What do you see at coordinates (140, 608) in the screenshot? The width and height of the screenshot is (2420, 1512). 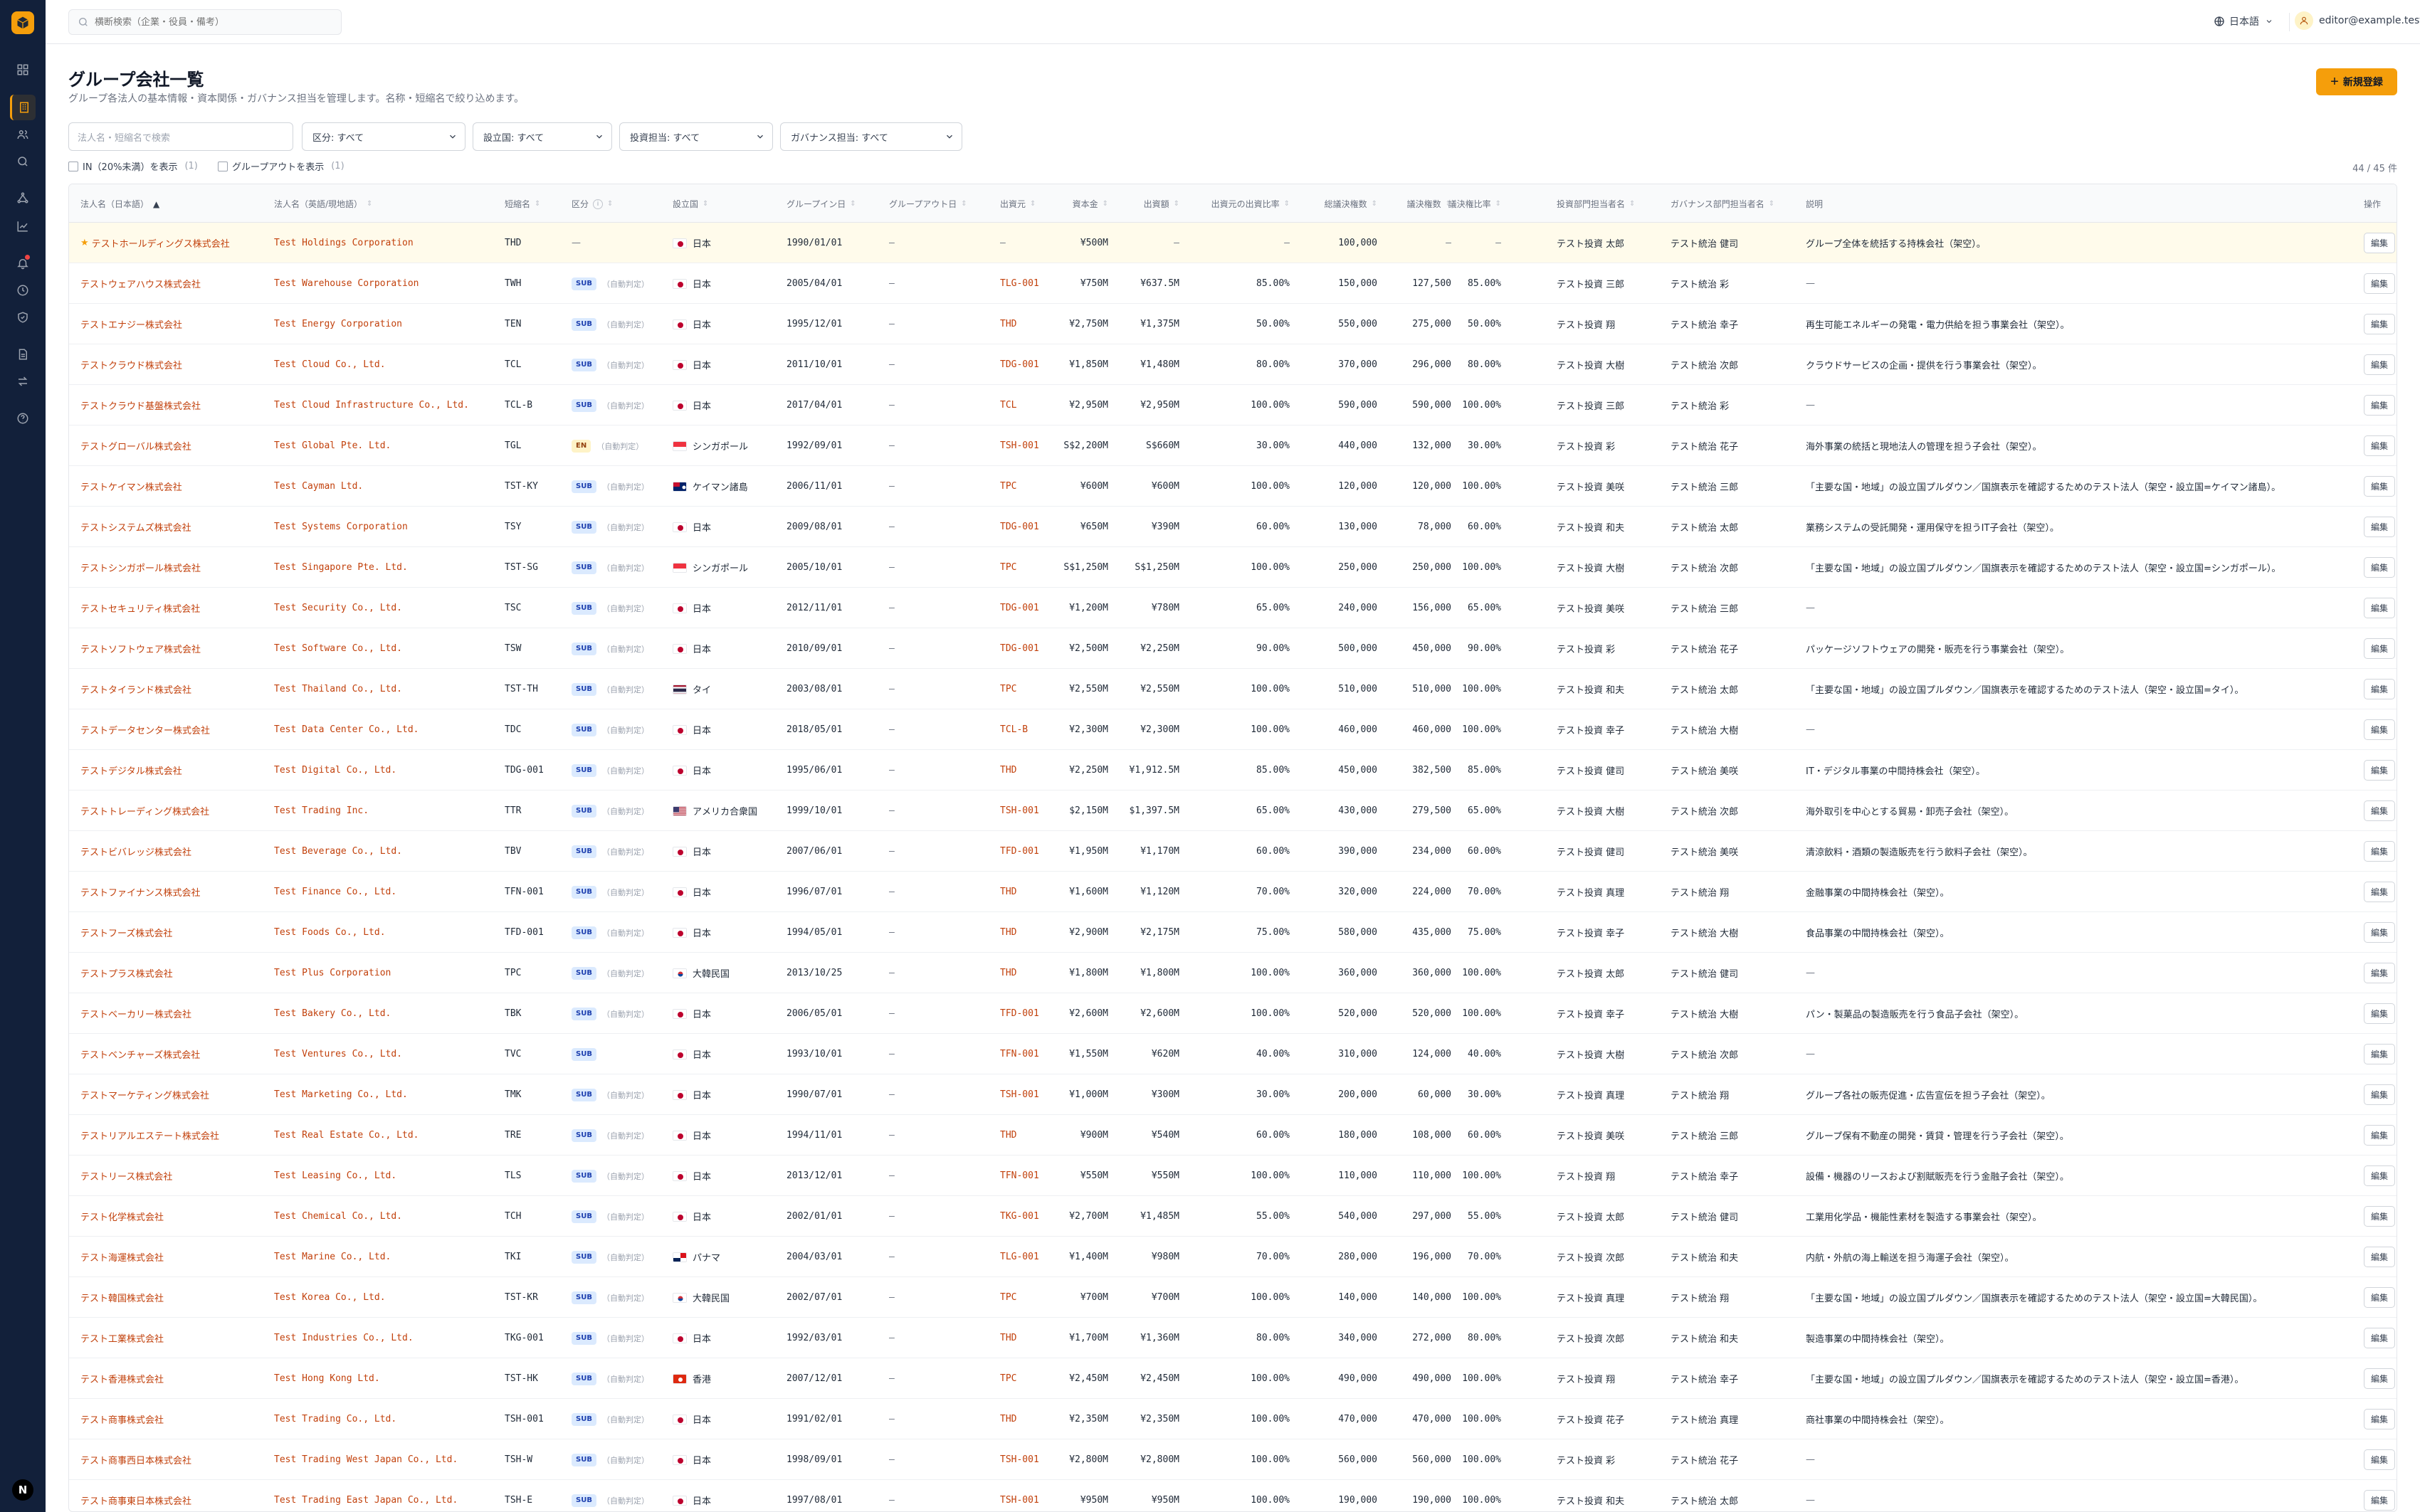 I see `company-name-link: テストセキュリティ株式会社` at bounding box center [140, 608].